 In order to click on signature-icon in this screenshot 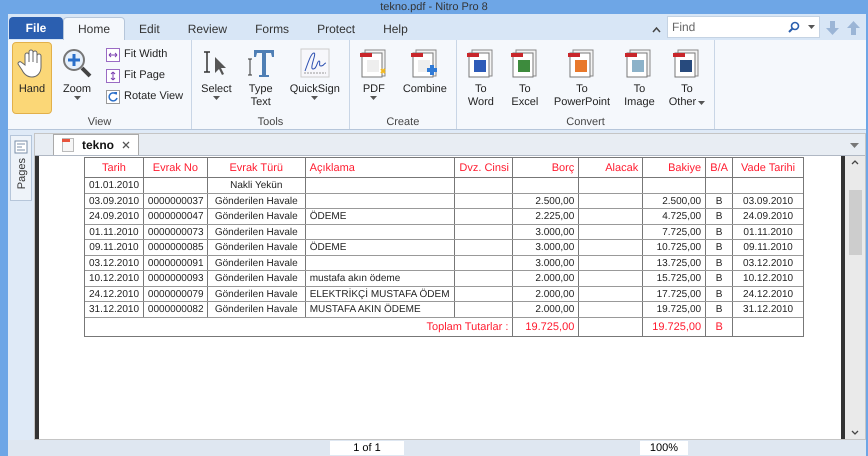, I will do `click(315, 63)`.